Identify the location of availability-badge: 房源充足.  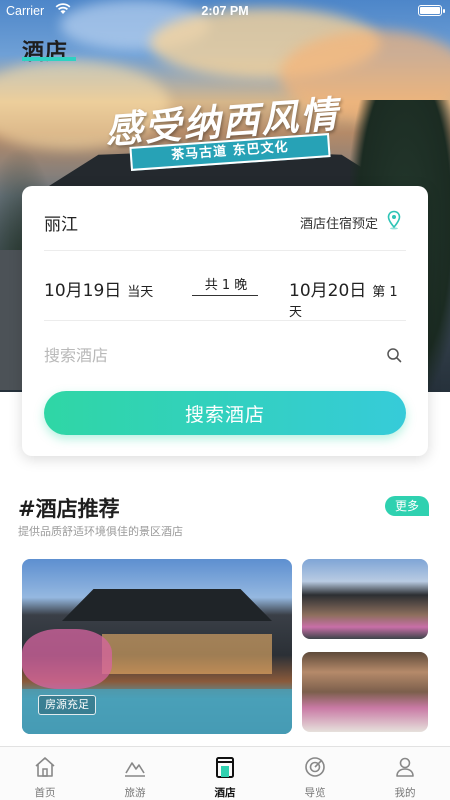
(67, 705).